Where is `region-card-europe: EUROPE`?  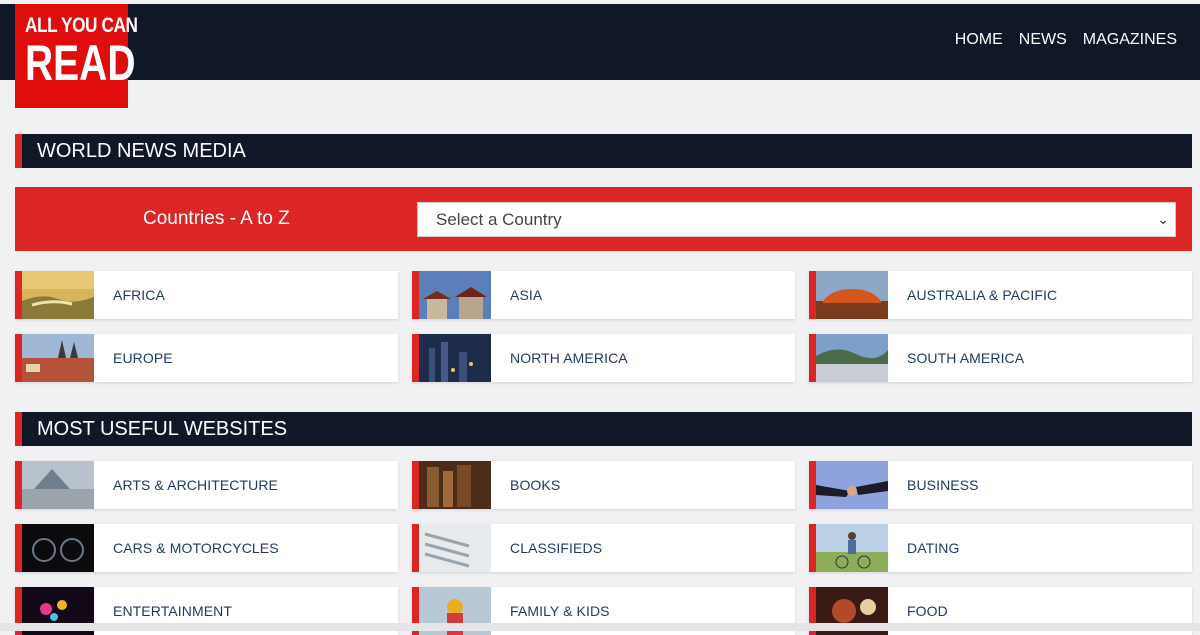
region-card-europe: EUROPE is located at coordinates (206, 358).